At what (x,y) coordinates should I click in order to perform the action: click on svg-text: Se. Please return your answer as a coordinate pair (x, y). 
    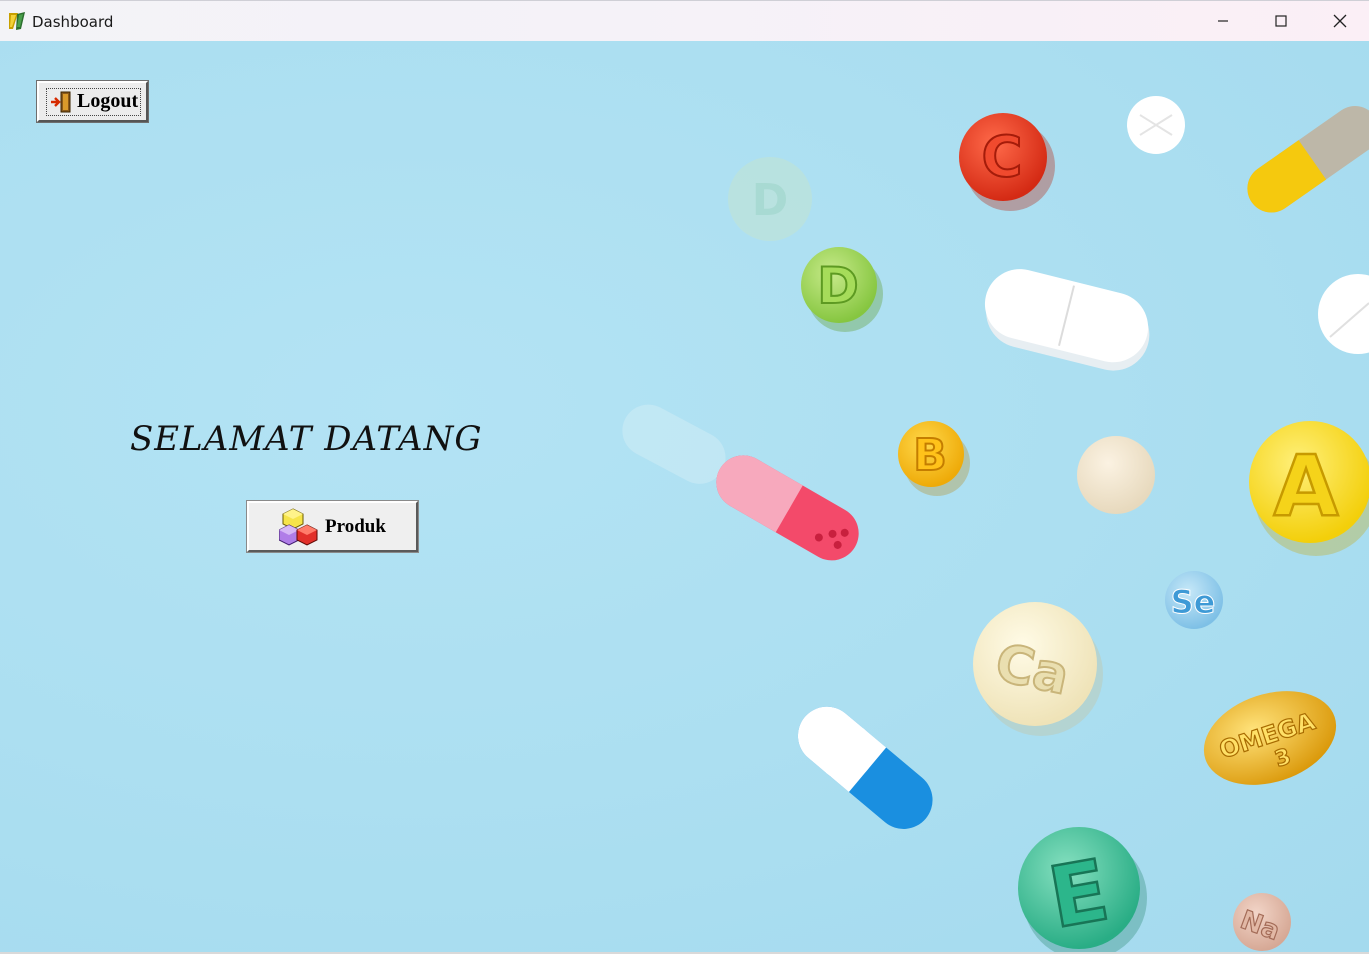
    Looking at the image, I should click on (1193, 602).